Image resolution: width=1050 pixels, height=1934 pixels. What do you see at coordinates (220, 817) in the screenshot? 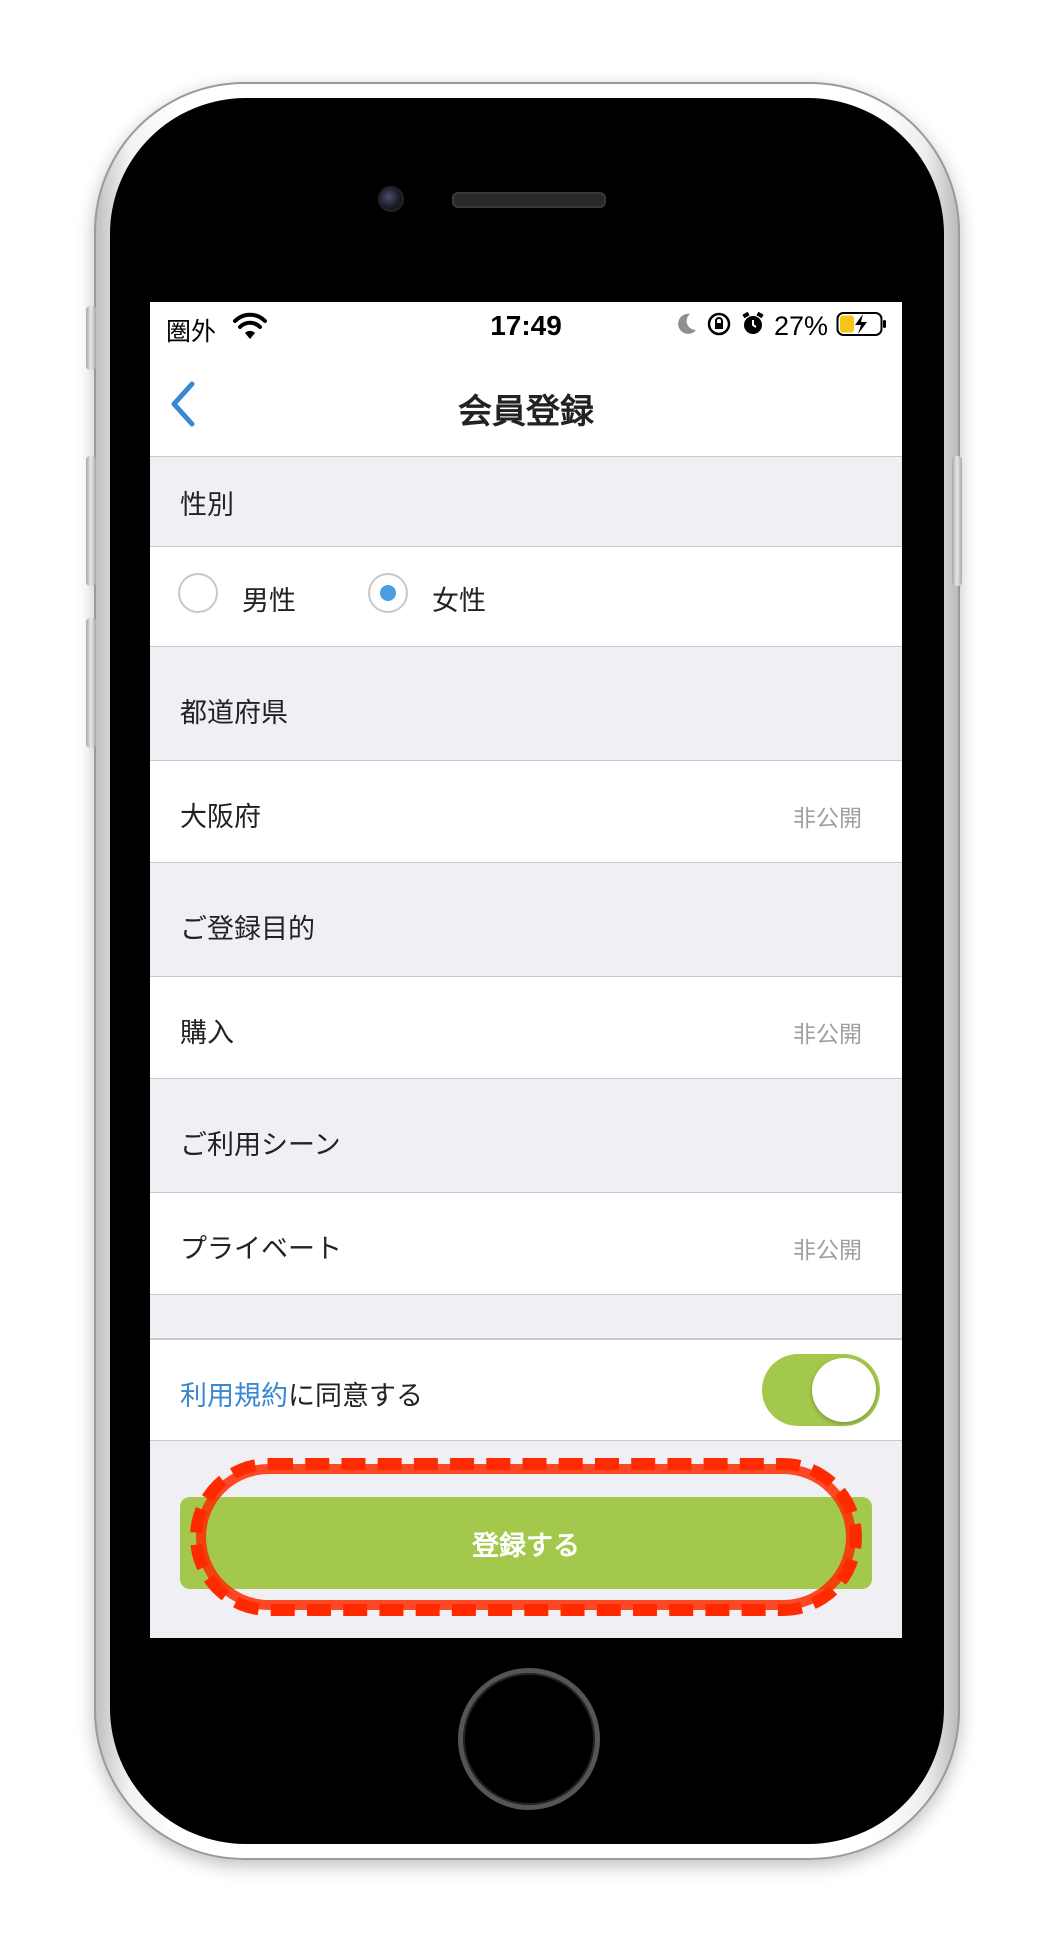
I see `prefecture-value: 大阪府` at bounding box center [220, 817].